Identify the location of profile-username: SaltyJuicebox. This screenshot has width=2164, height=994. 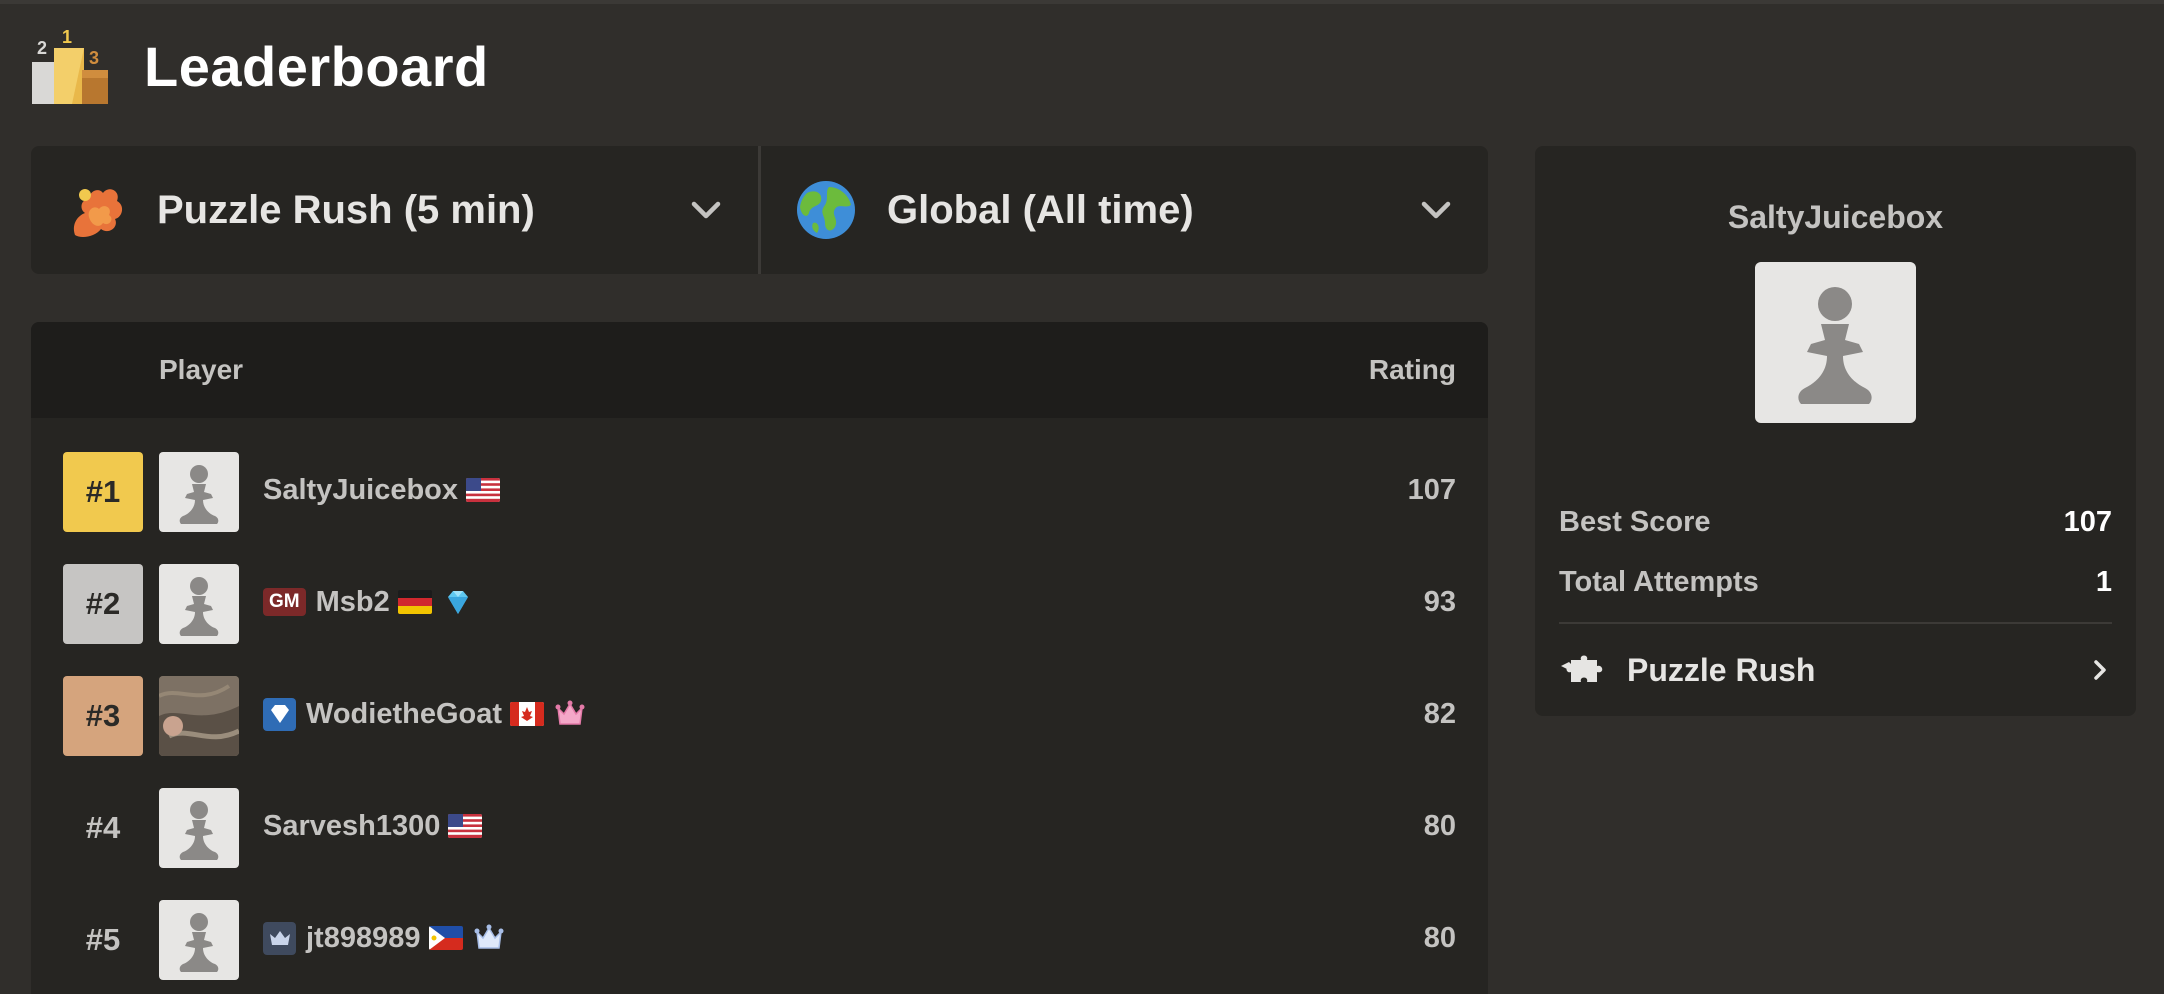
(1835, 217).